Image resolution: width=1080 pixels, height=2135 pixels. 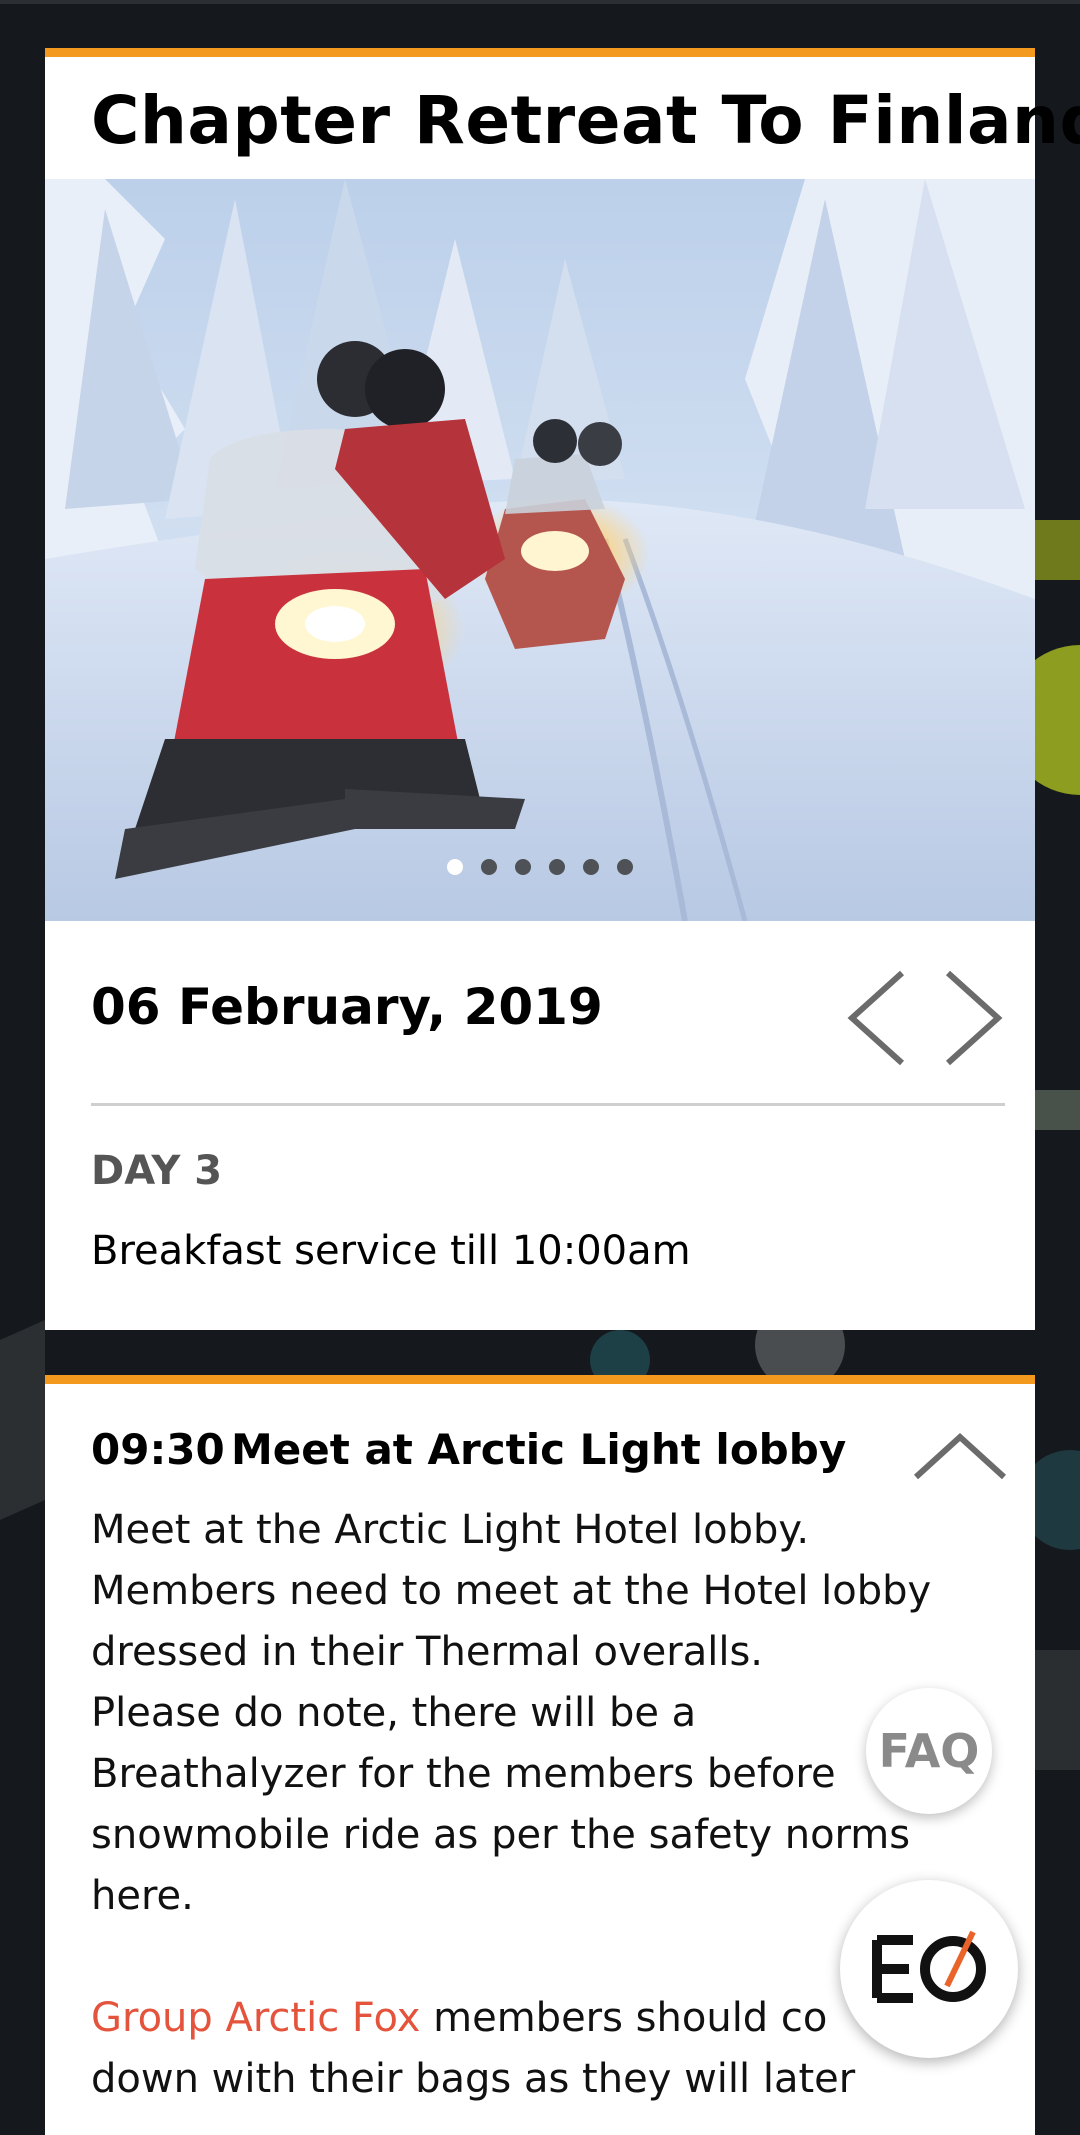 I want to click on eo-logo, so click(x=929, y=1966).